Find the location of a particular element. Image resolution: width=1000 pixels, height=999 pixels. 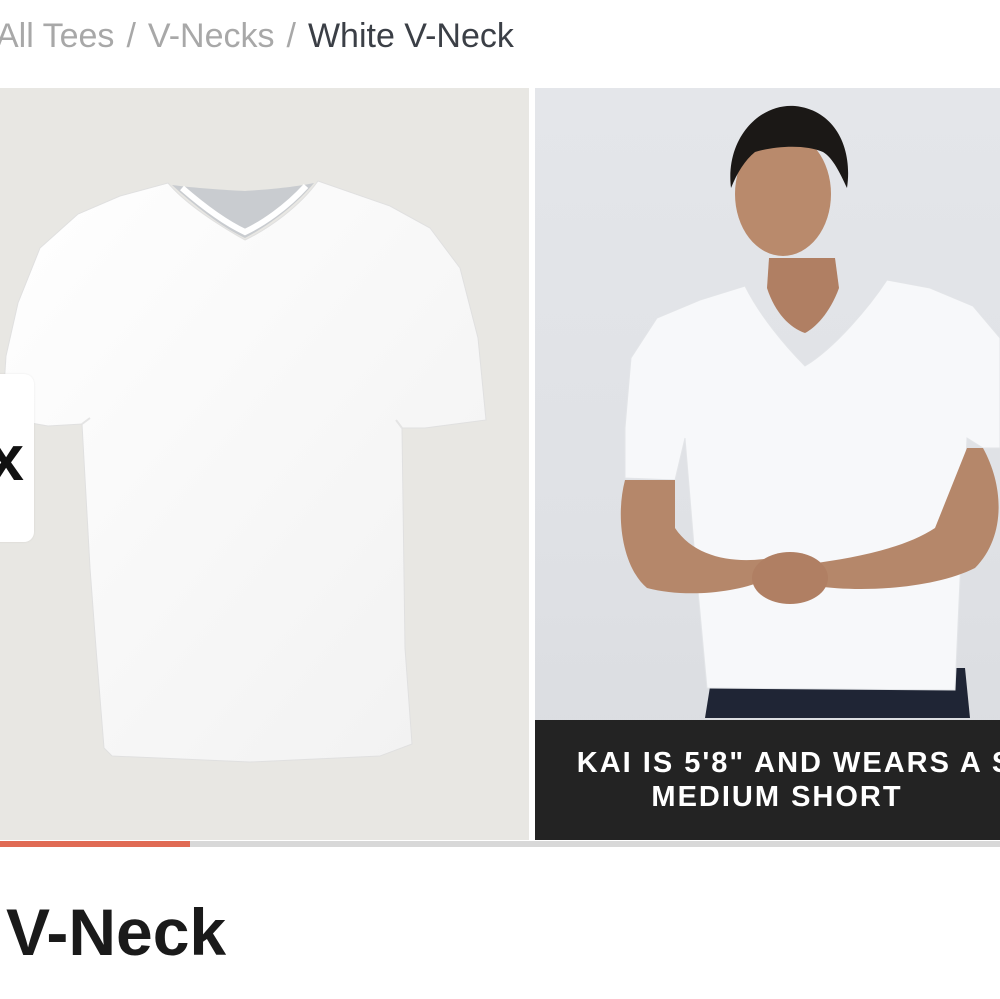

model-size-caption: KAI IS 5'8" AND WEARS A S MEDIUM SHORT is located at coordinates (767, 780).